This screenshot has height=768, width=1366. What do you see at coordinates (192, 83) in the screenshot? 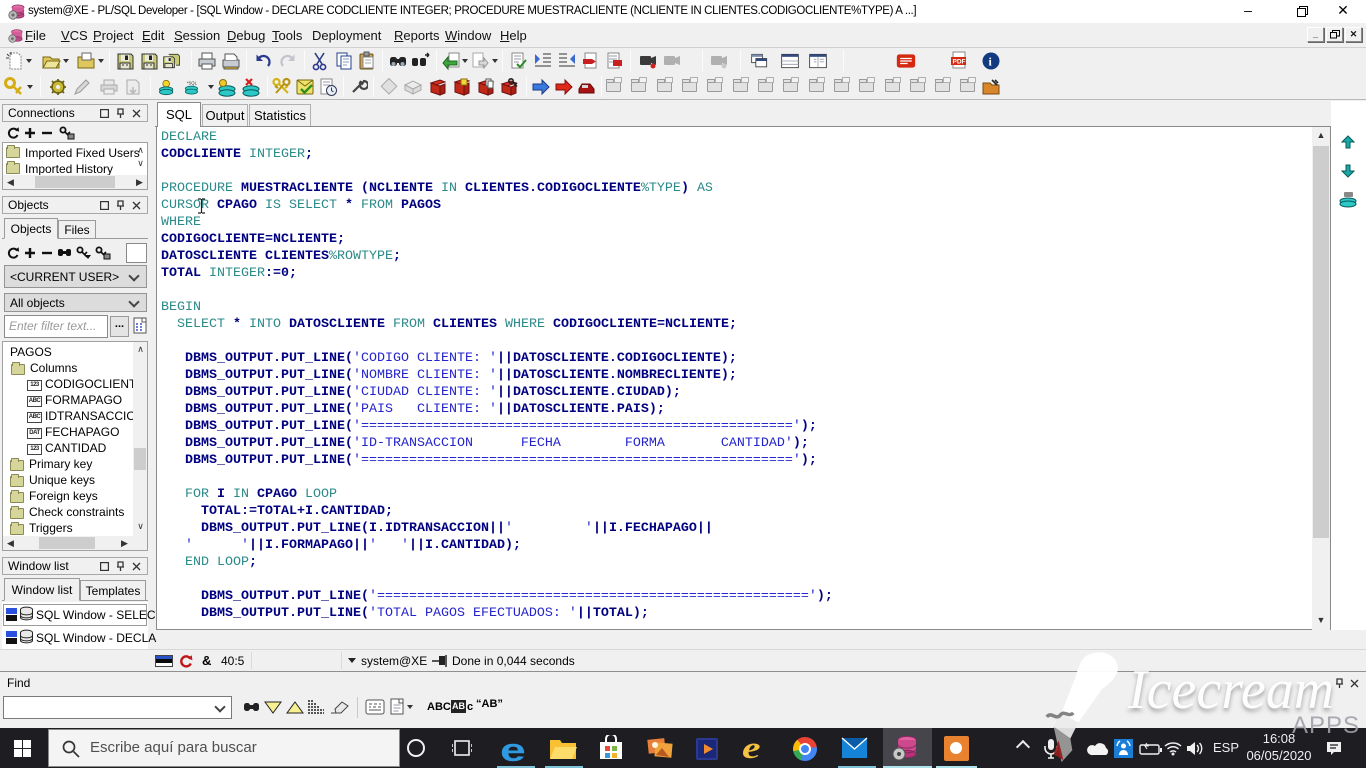
I see `svg-text: *SQL` at bounding box center [192, 83].